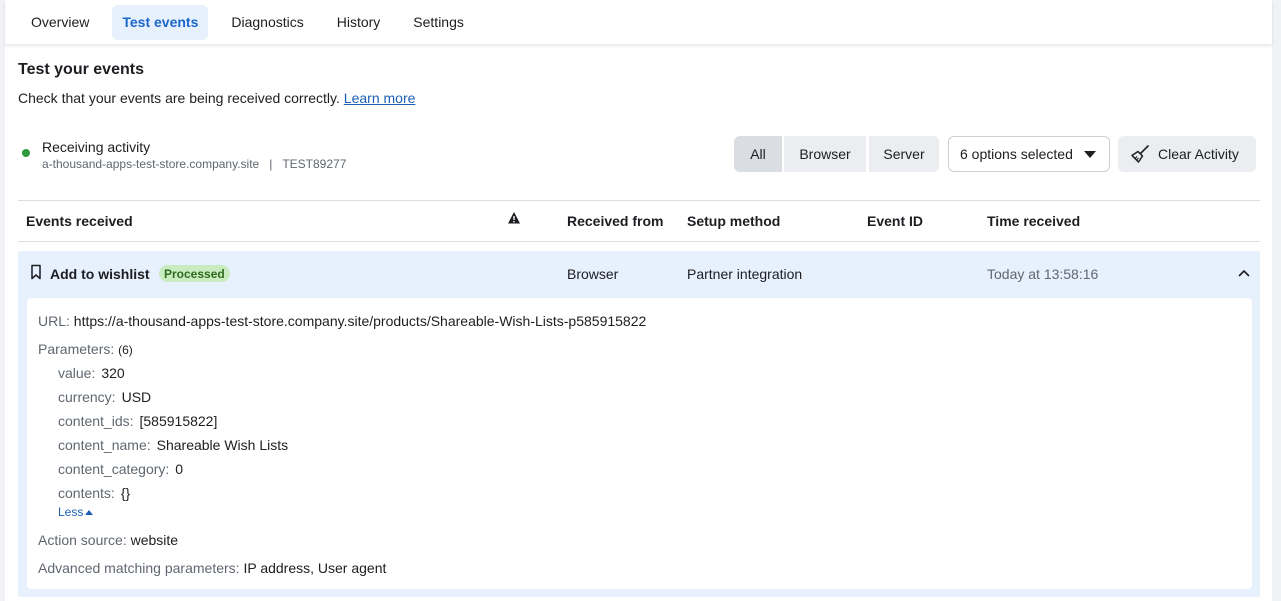 The width and height of the screenshot is (1281, 601). What do you see at coordinates (136, 397) in the screenshot?
I see `param-value: USD` at bounding box center [136, 397].